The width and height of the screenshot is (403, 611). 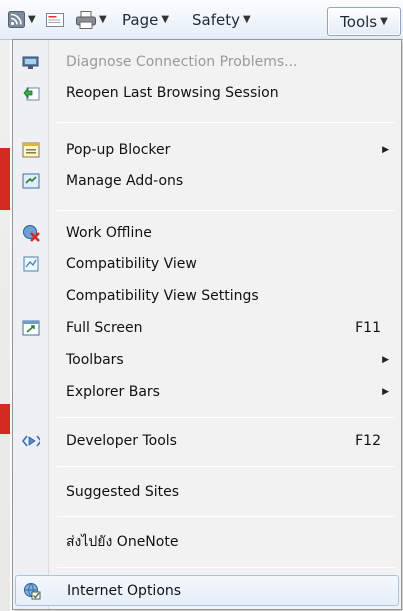 What do you see at coordinates (207, 491) in the screenshot?
I see `menu-item-suggested-sites: Suggested Sites` at bounding box center [207, 491].